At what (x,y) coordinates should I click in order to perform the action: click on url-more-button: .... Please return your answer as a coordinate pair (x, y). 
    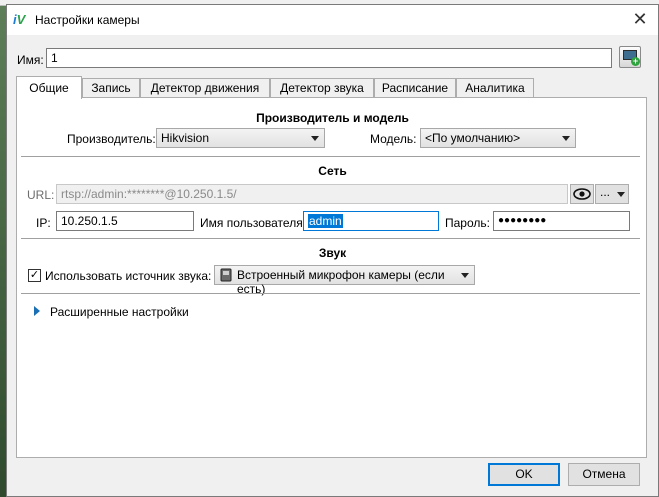
    Looking at the image, I should click on (612, 194).